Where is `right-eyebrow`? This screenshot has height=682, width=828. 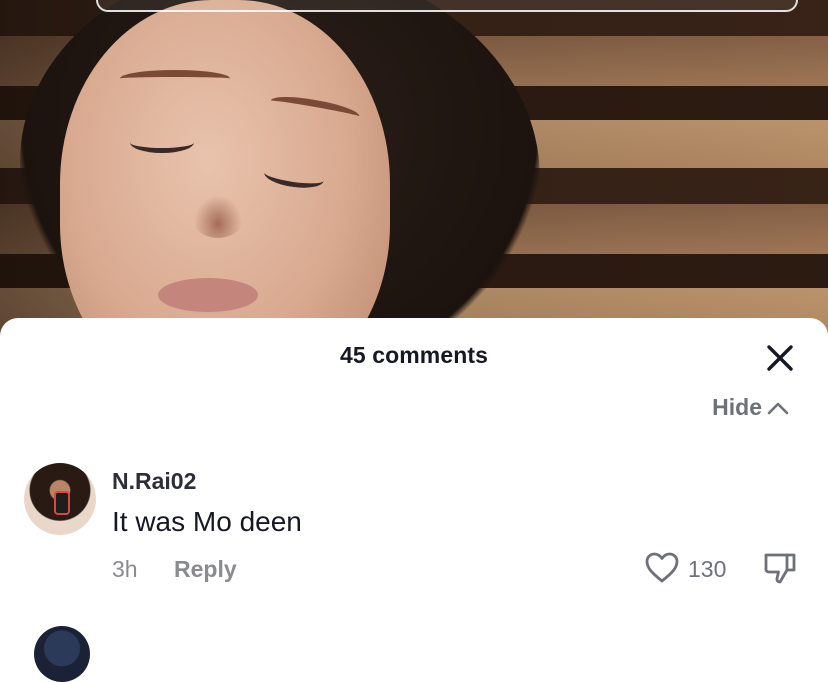
right-eyebrow is located at coordinates (315, 108).